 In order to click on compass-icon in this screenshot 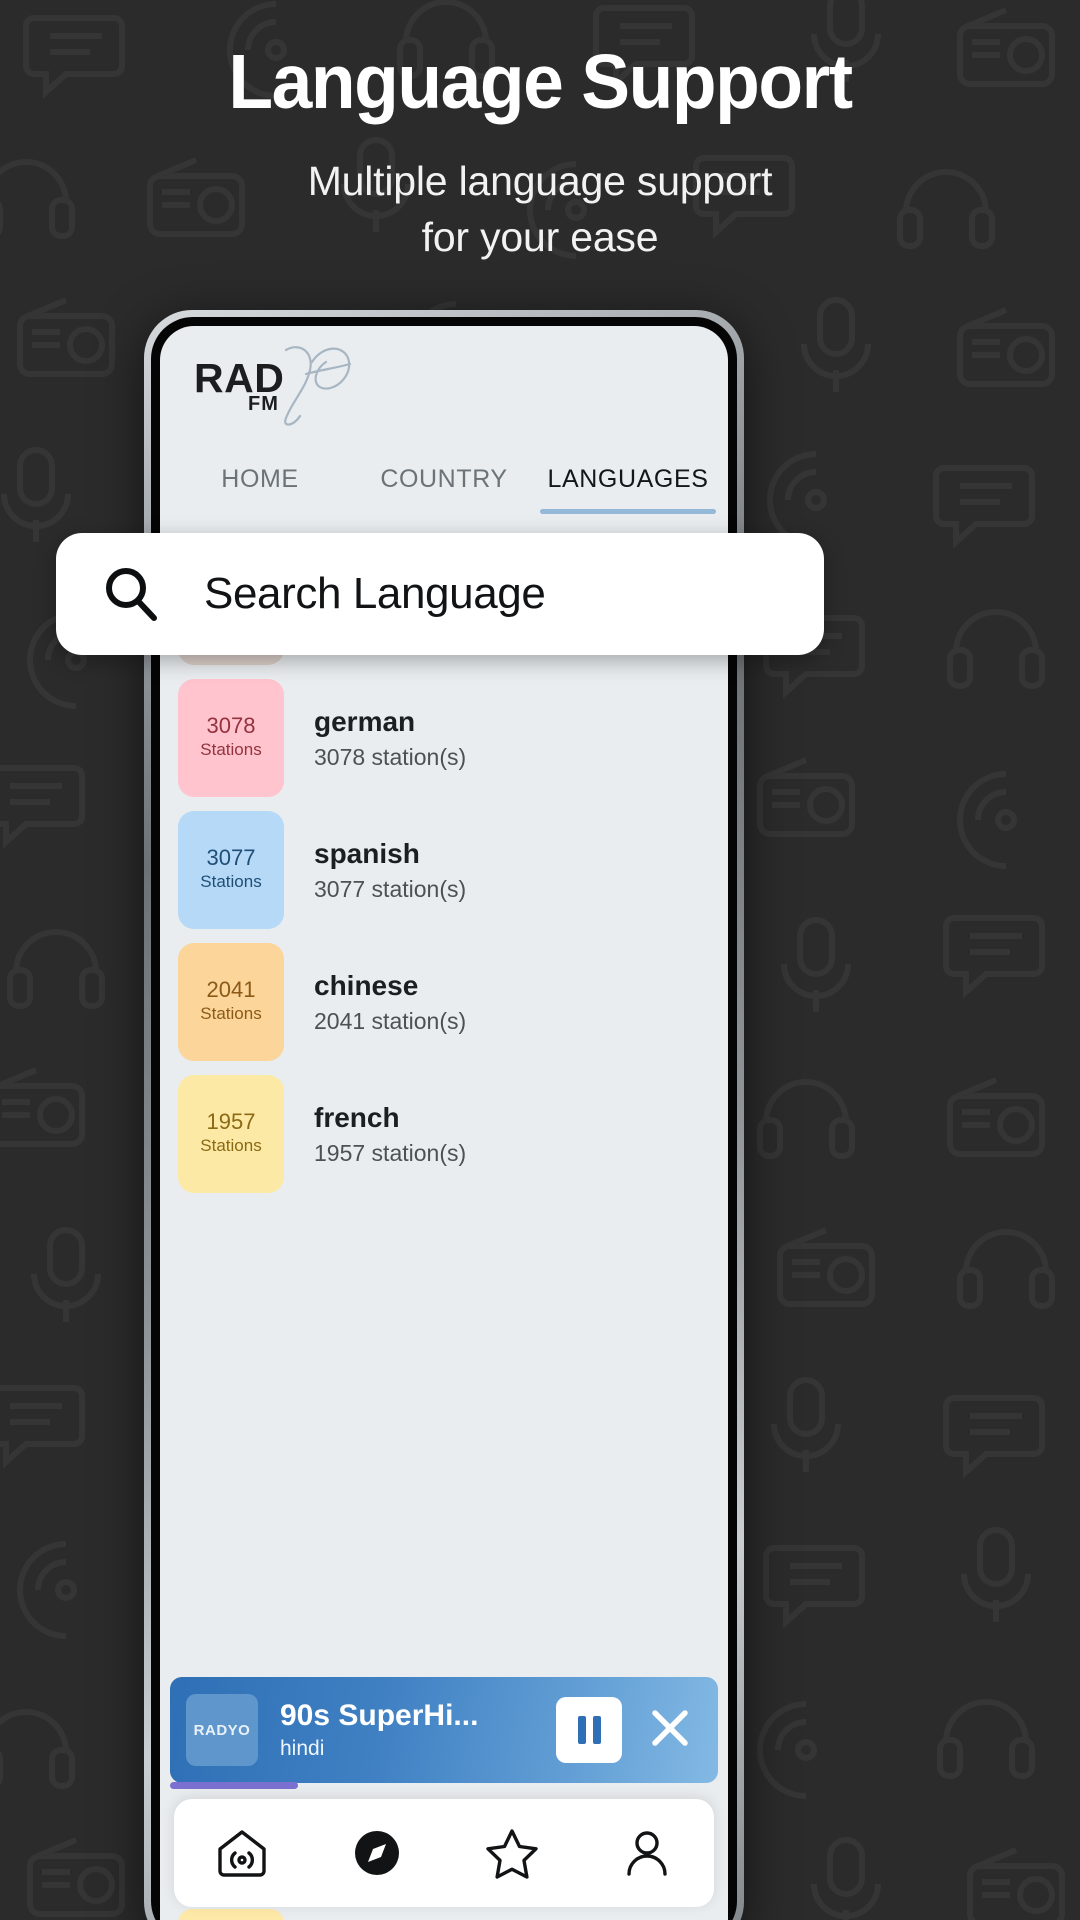, I will do `click(376, 1853)`.